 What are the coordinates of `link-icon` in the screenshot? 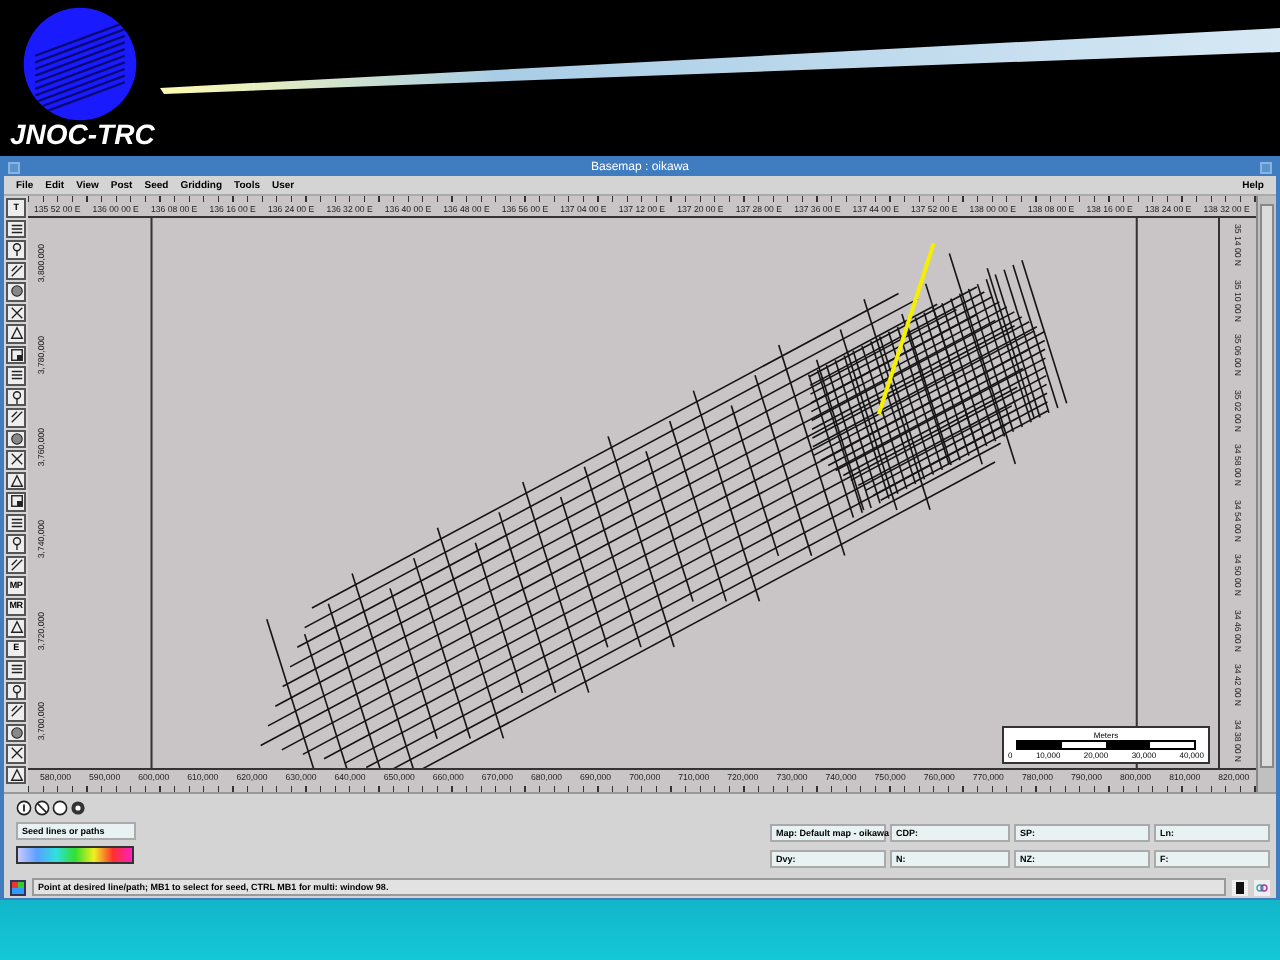 It's located at (1262, 887).